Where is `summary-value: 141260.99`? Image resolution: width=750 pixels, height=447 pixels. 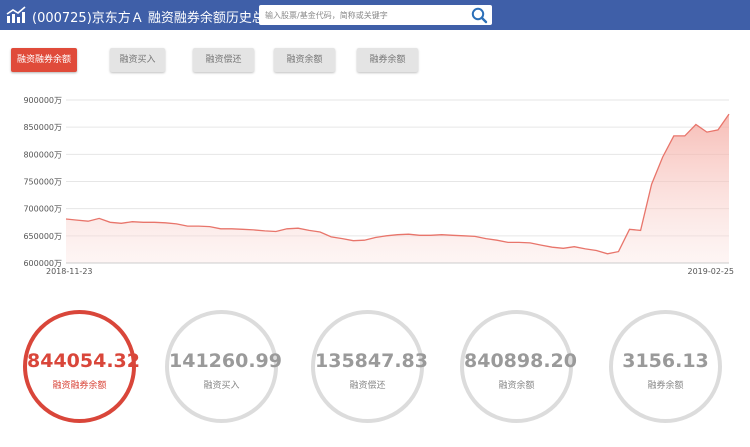 summary-value: 141260.99 is located at coordinates (225, 361).